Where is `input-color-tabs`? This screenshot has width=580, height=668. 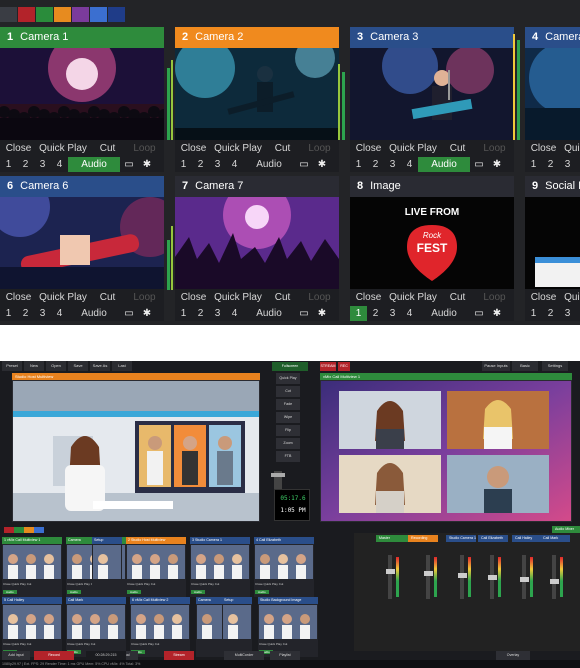
input-color-tabs is located at coordinates (24, 530).